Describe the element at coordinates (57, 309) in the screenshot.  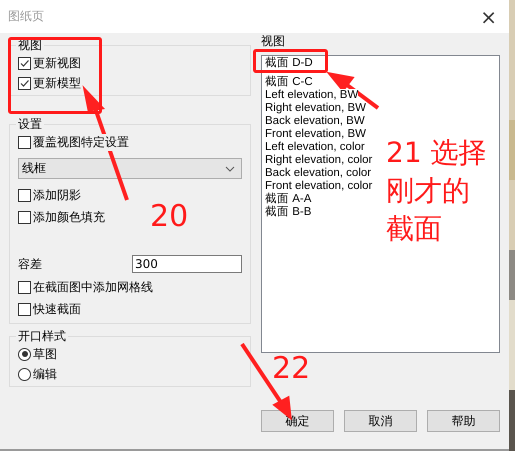
I see `checkbox-label: 快速截面` at that location.